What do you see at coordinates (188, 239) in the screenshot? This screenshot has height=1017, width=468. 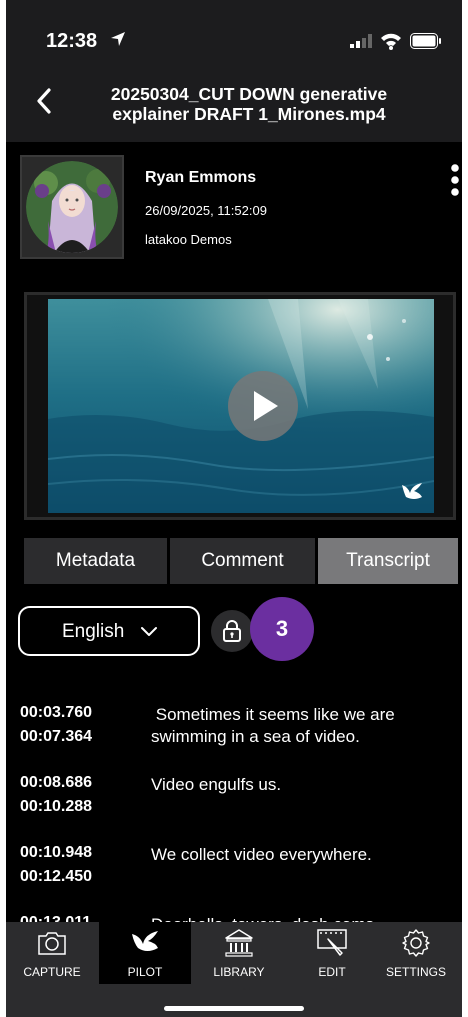 I see `post-group: latakoo Demos` at bounding box center [188, 239].